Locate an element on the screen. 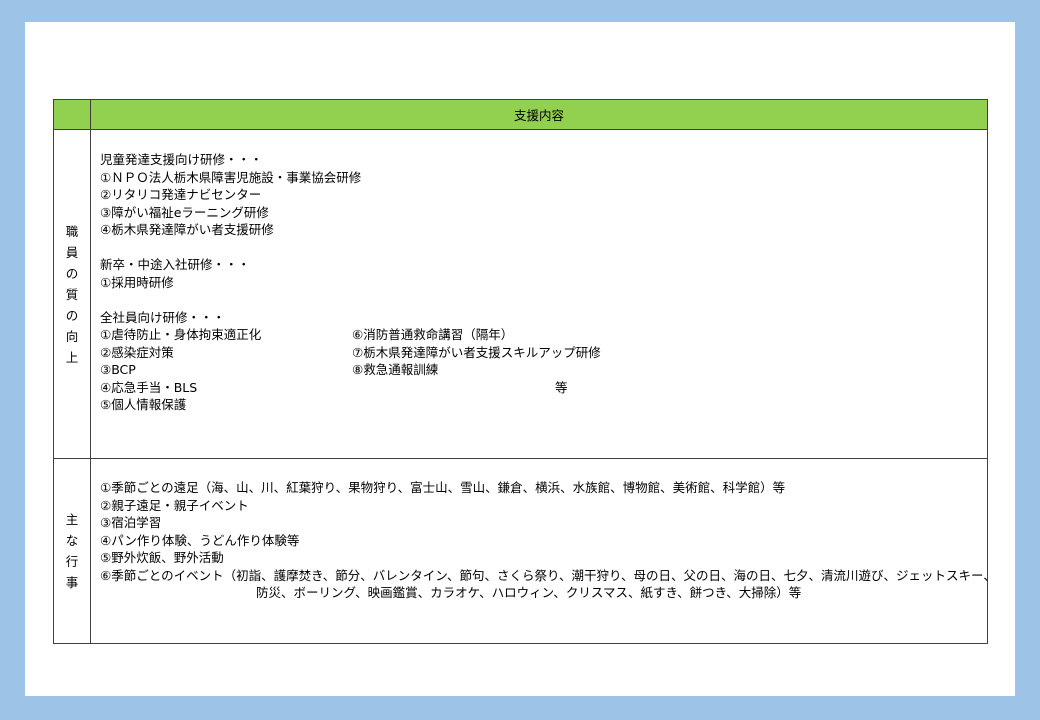 The height and width of the screenshot is (720, 1040). list-item: ②感染症対策 is located at coordinates (137, 352).